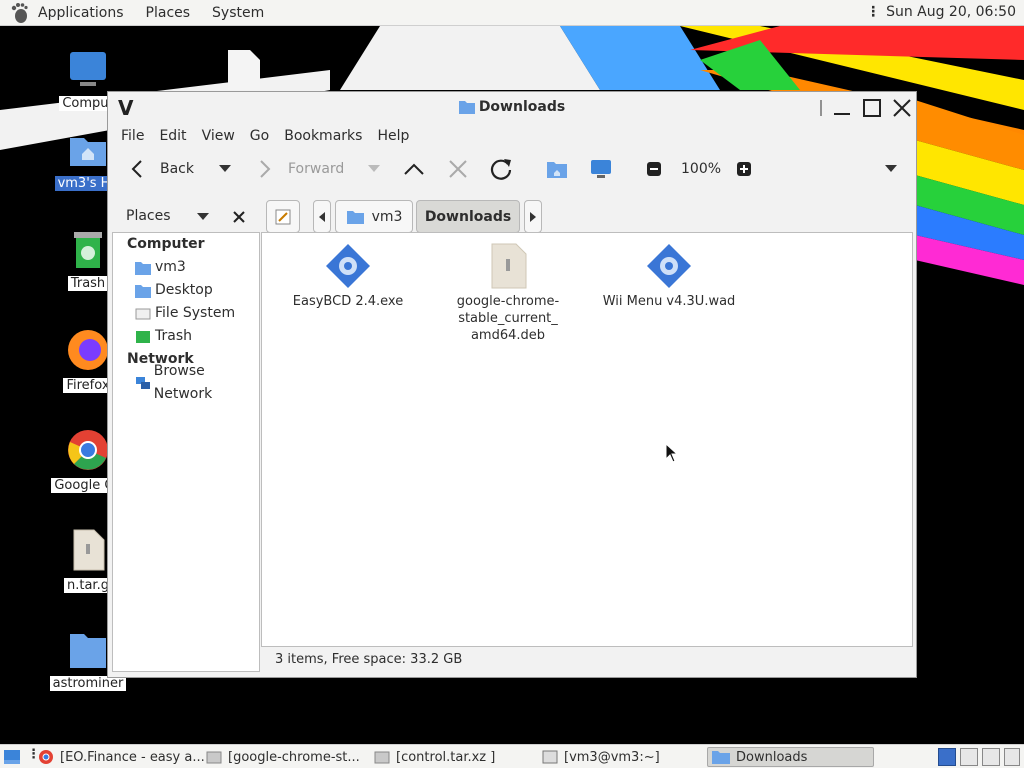 This screenshot has width=1024, height=768. Describe the element at coordinates (218, 136) in the screenshot. I see `menu-view: View` at that location.